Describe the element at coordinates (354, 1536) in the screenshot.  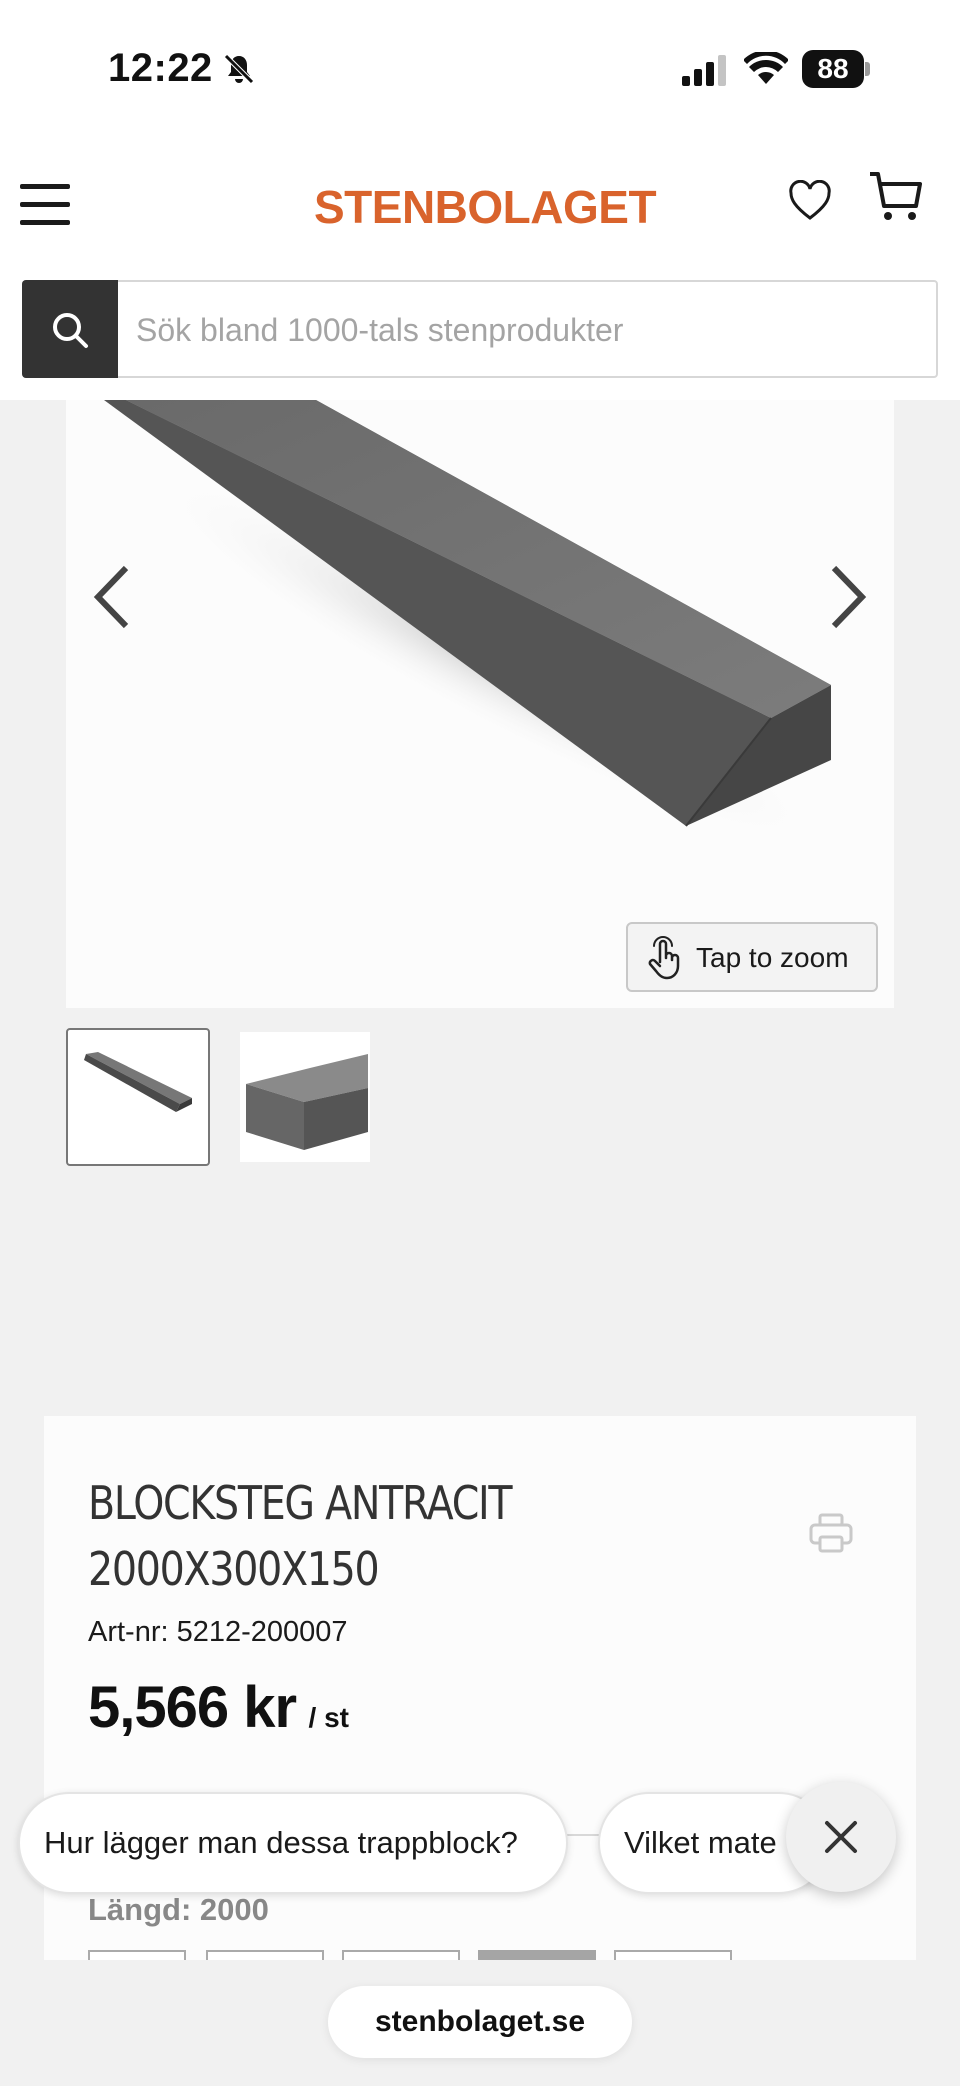
I see `product-title: BLOCKSTEG ANTRACIT 2000X300X150` at that location.